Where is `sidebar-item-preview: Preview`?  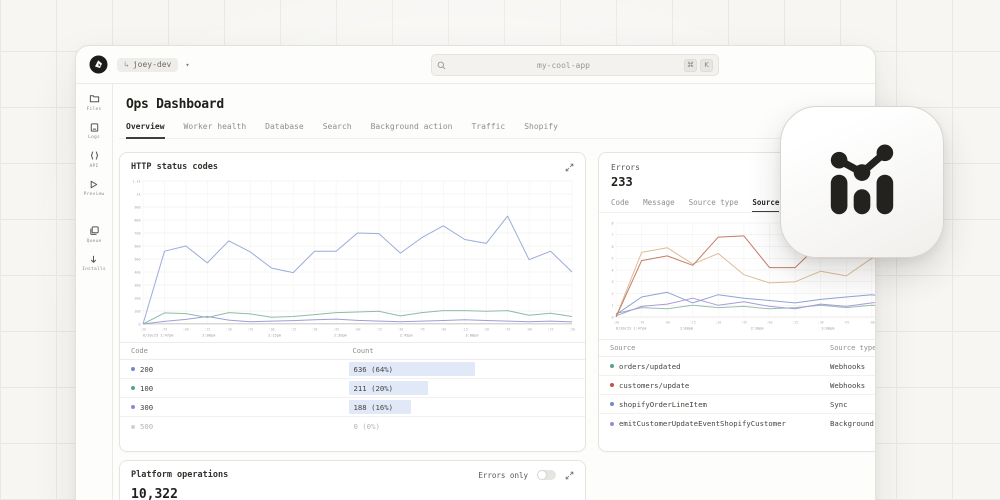 sidebar-item-preview: Preview is located at coordinates (94, 188).